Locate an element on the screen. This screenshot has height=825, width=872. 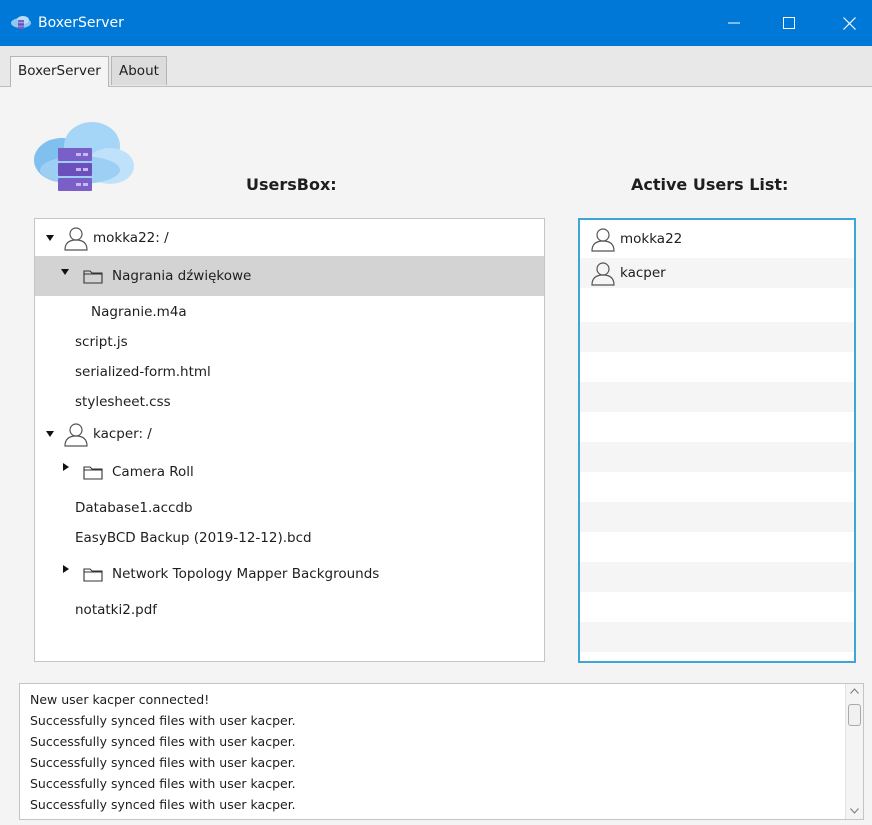
active-user-label: kacper is located at coordinates (643, 273).